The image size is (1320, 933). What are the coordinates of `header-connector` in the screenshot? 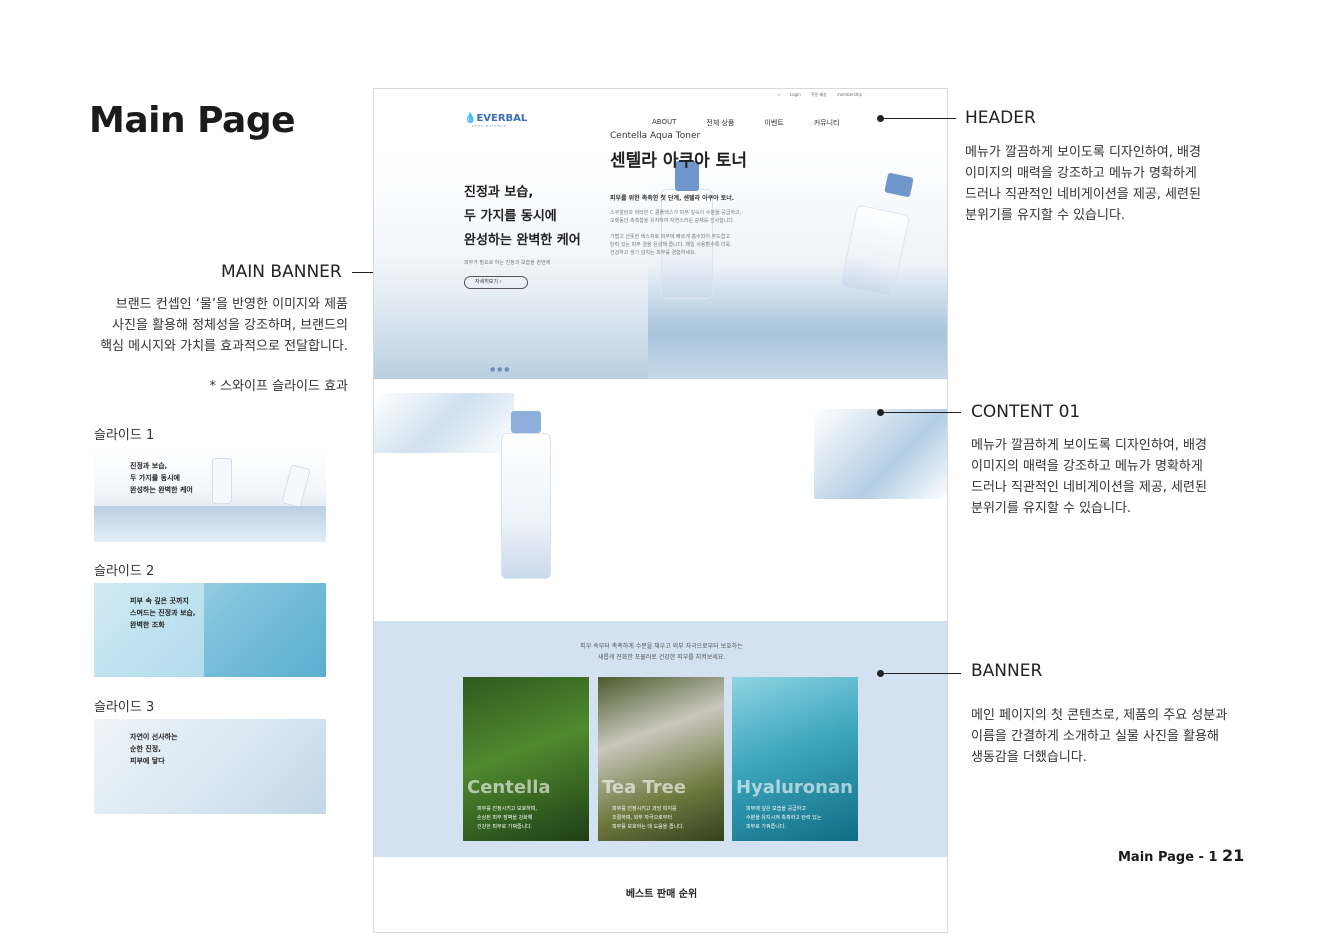 It's located at (918, 118).